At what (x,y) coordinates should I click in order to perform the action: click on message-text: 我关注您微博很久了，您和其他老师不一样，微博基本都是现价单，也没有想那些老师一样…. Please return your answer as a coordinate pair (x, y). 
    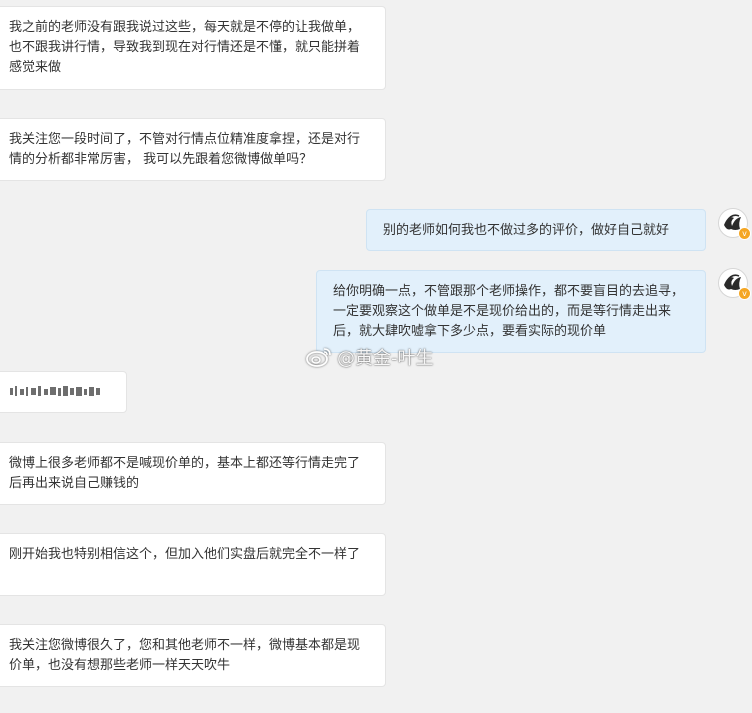
    Looking at the image, I should click on (185, 655).